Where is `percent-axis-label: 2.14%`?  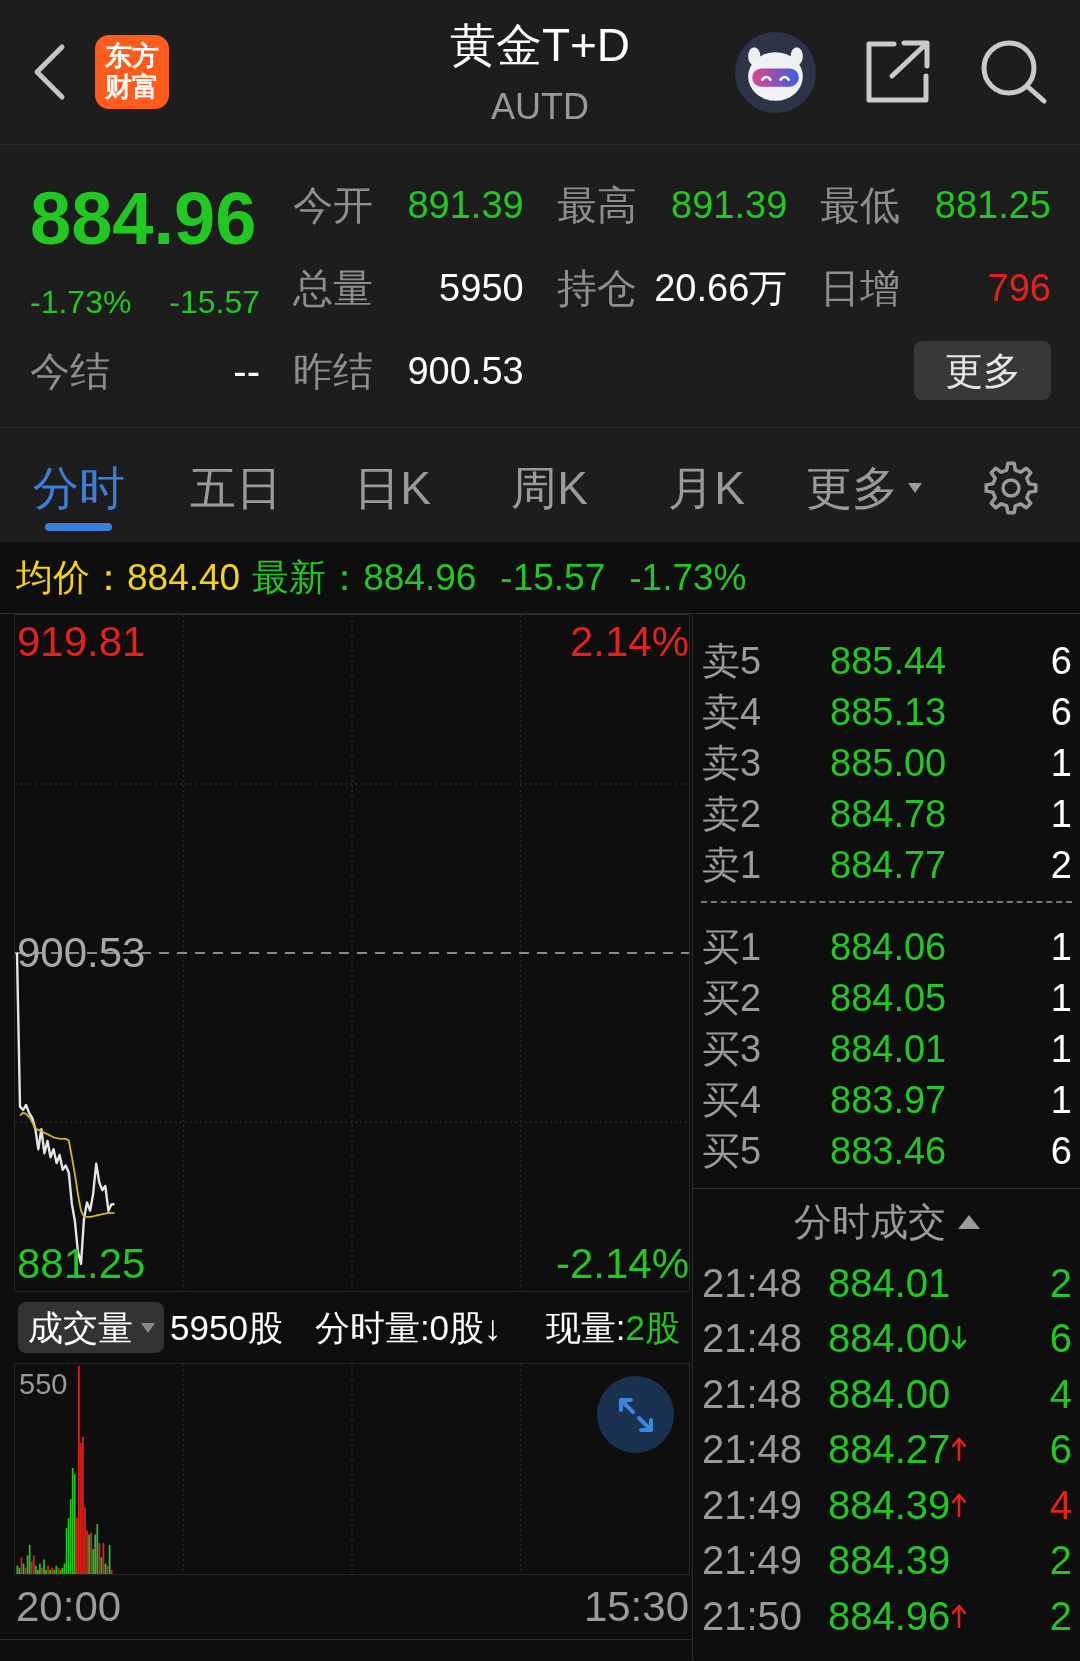 percent-axis-label: 2.14% is located at coordinates (629, 642).